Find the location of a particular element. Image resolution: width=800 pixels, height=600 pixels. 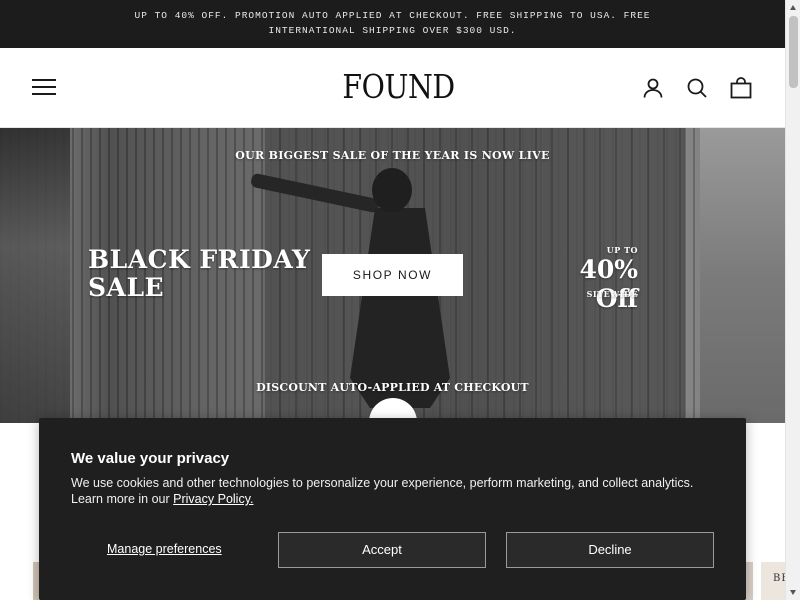

privacy-policy-link: Privacy Policy. is located at coordinates (213, 499).